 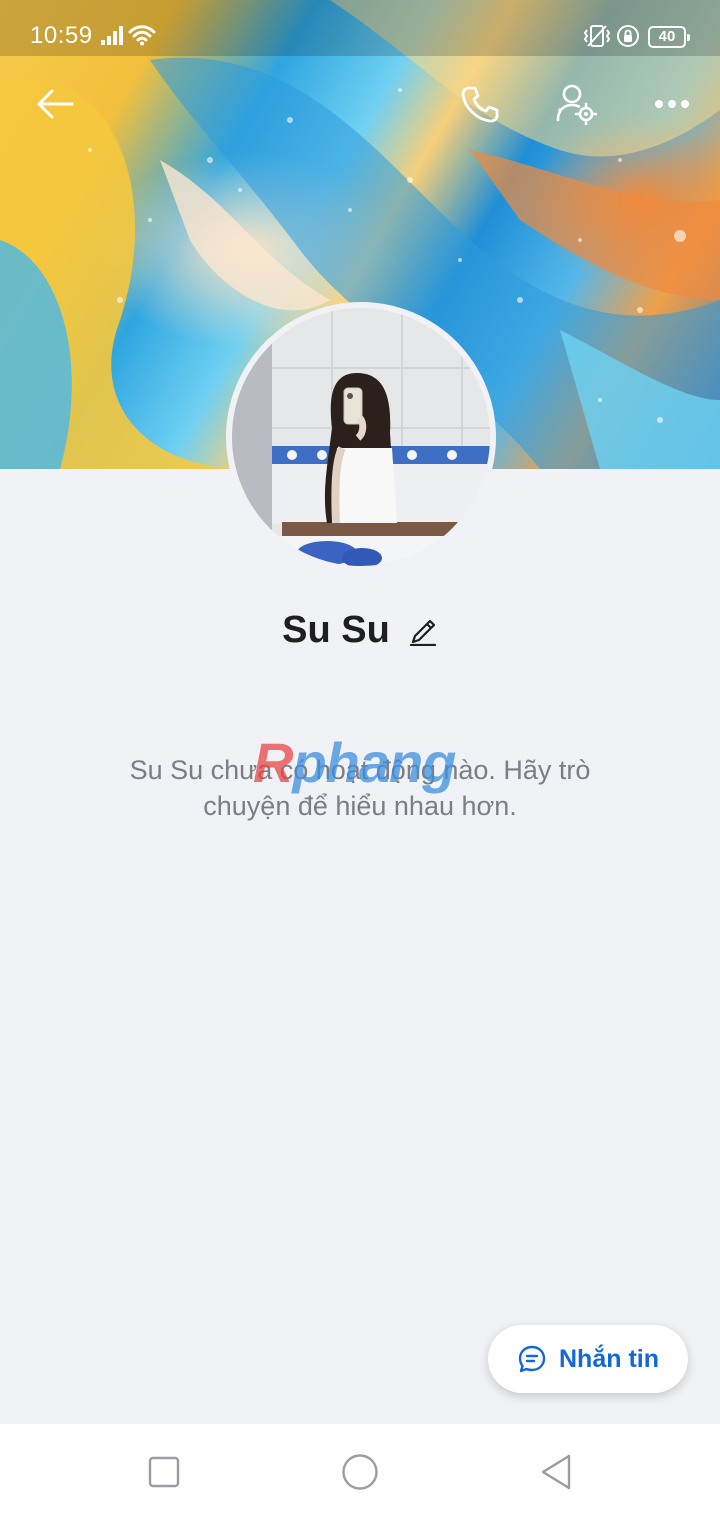 I want to click on home-icon, so click(x=360, y=1472).